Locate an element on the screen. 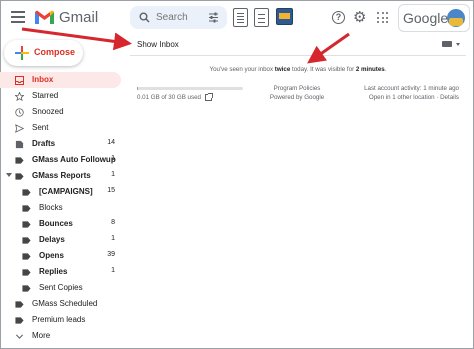 Image resolution: width=474 pixels, height=349 pixels. keyboard-icon is located at coordinates (447, 44).